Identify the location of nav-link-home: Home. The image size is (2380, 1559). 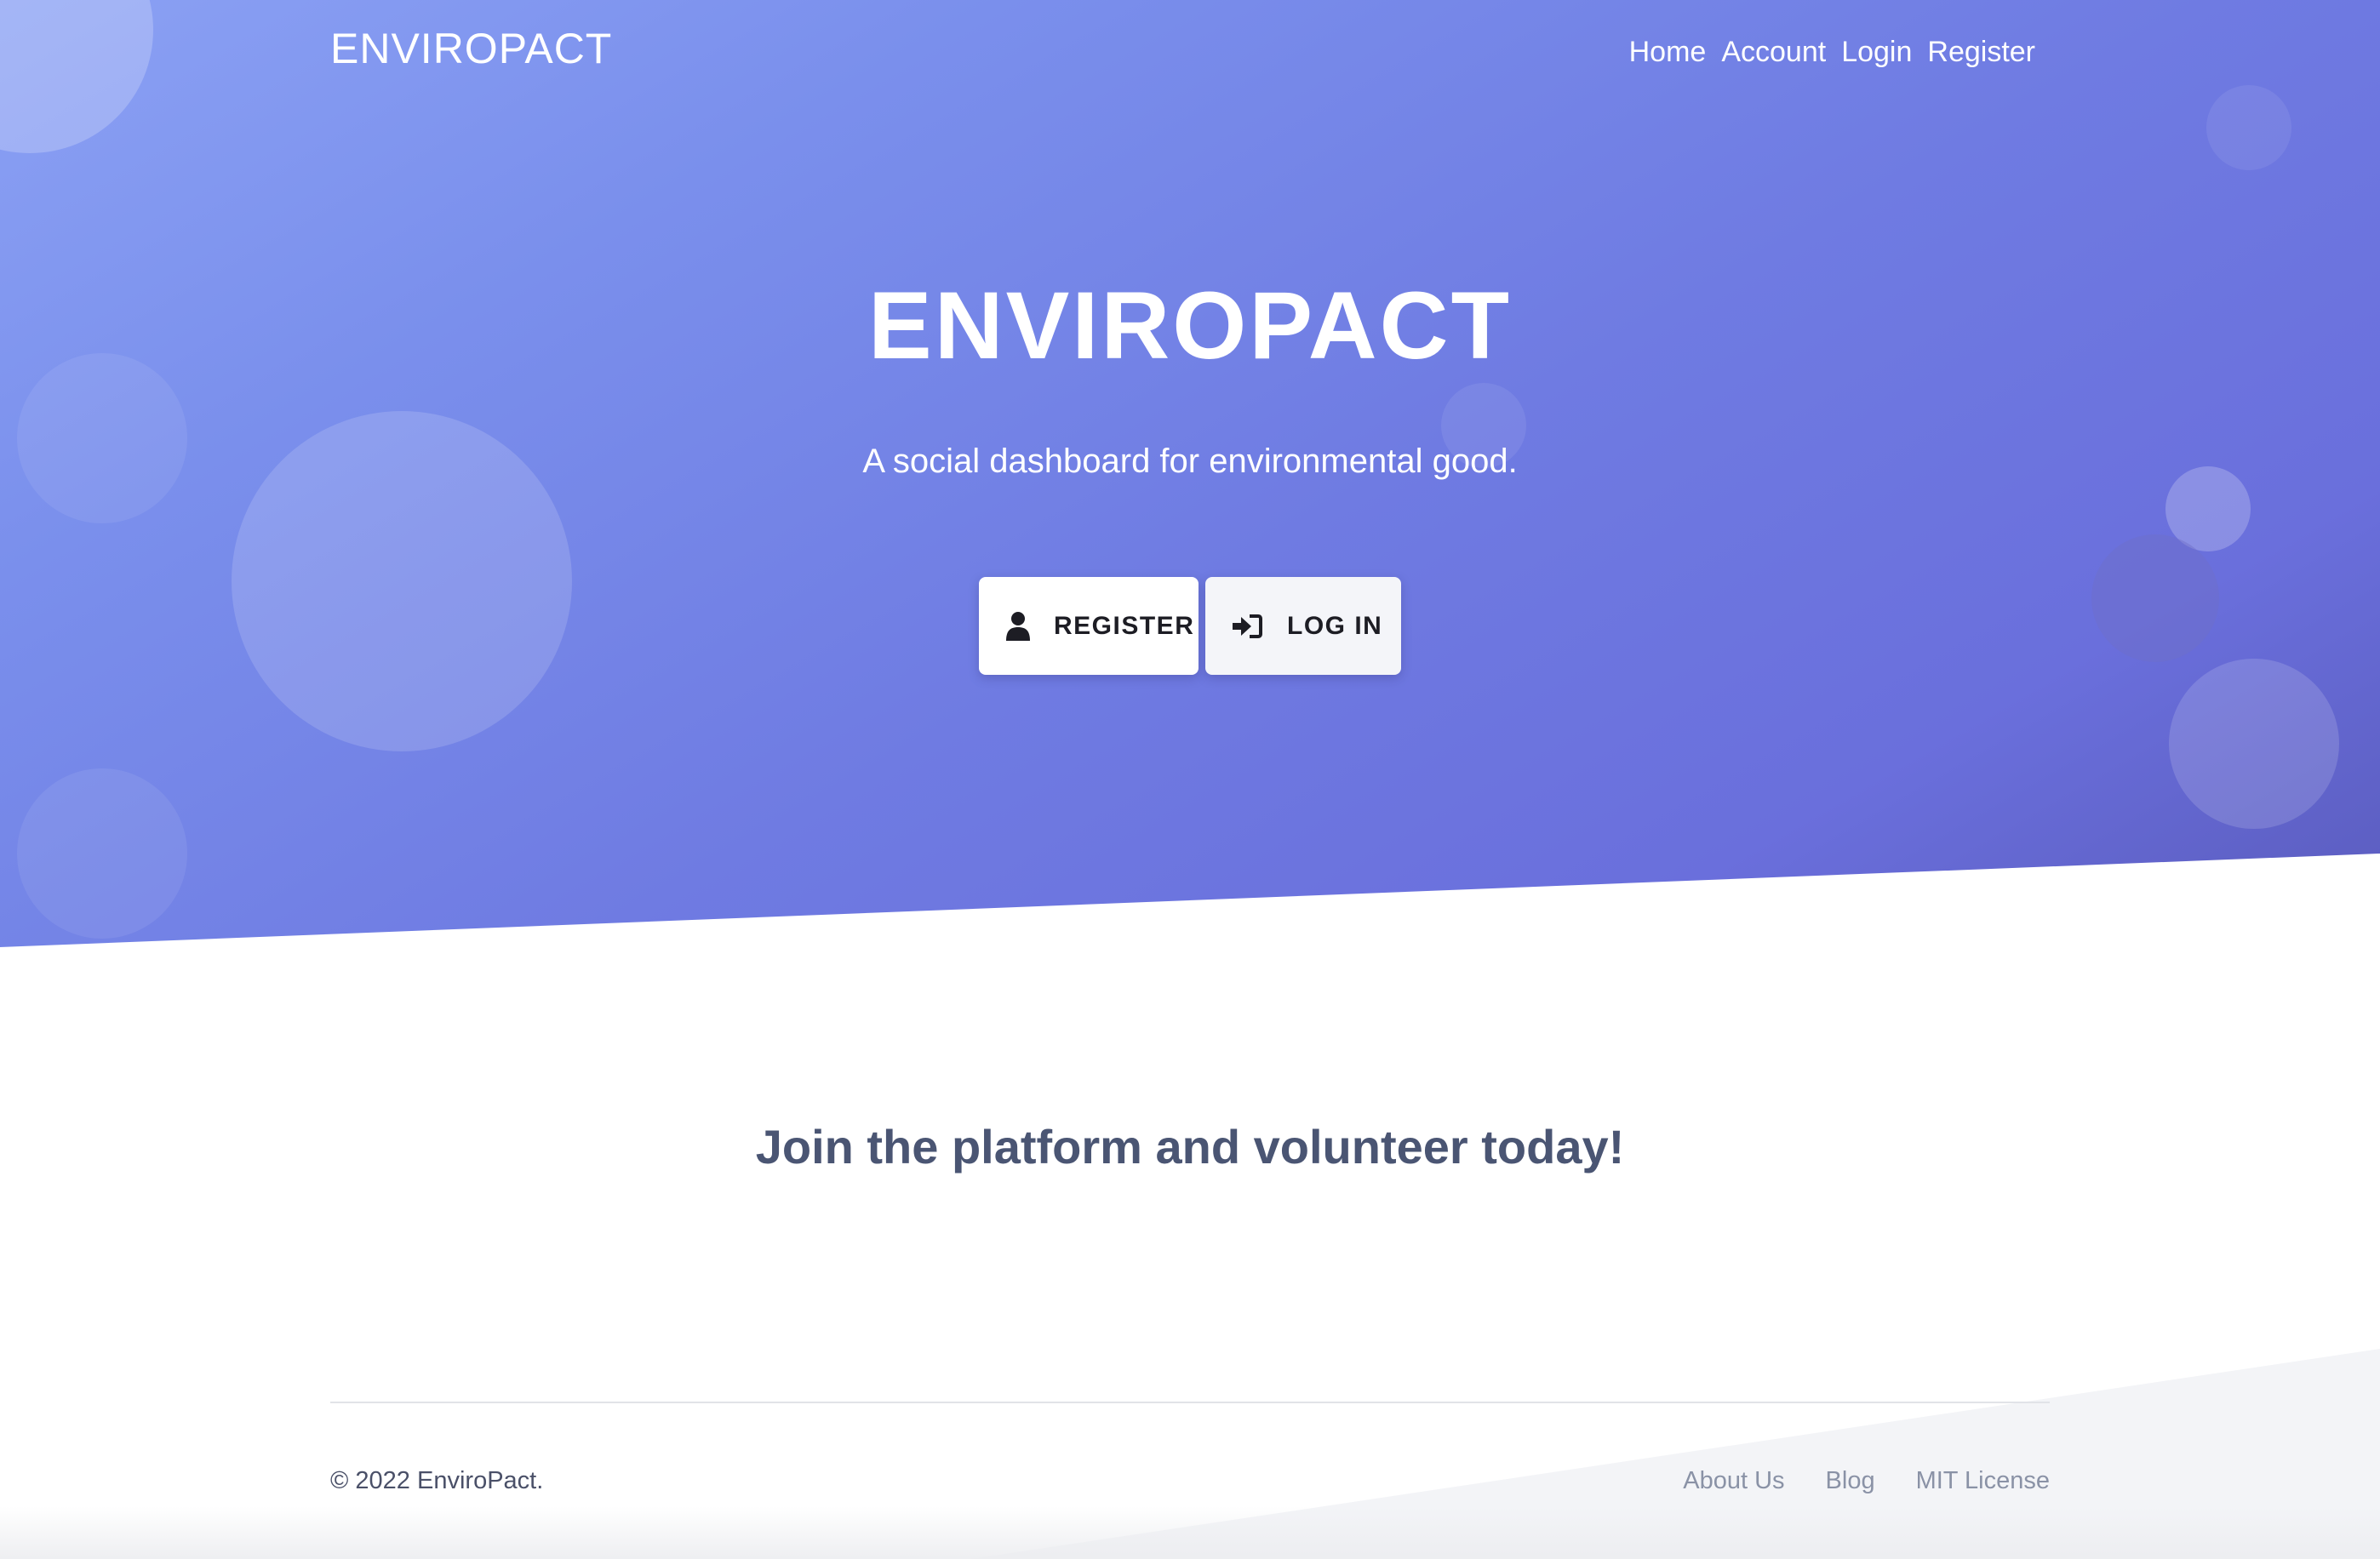
(1668, 52).